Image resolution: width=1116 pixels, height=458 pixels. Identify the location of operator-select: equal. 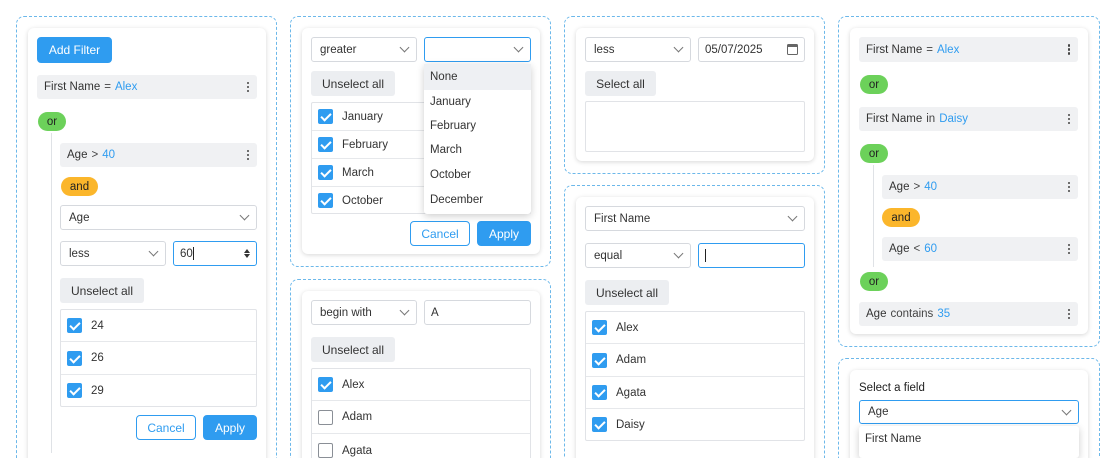
(638, 255).